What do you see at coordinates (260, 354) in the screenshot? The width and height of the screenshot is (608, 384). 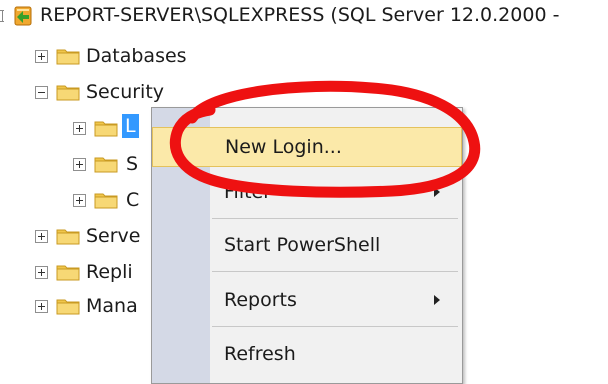 I see `menu-item-label: Refresh` at bounding box center [260, 354].